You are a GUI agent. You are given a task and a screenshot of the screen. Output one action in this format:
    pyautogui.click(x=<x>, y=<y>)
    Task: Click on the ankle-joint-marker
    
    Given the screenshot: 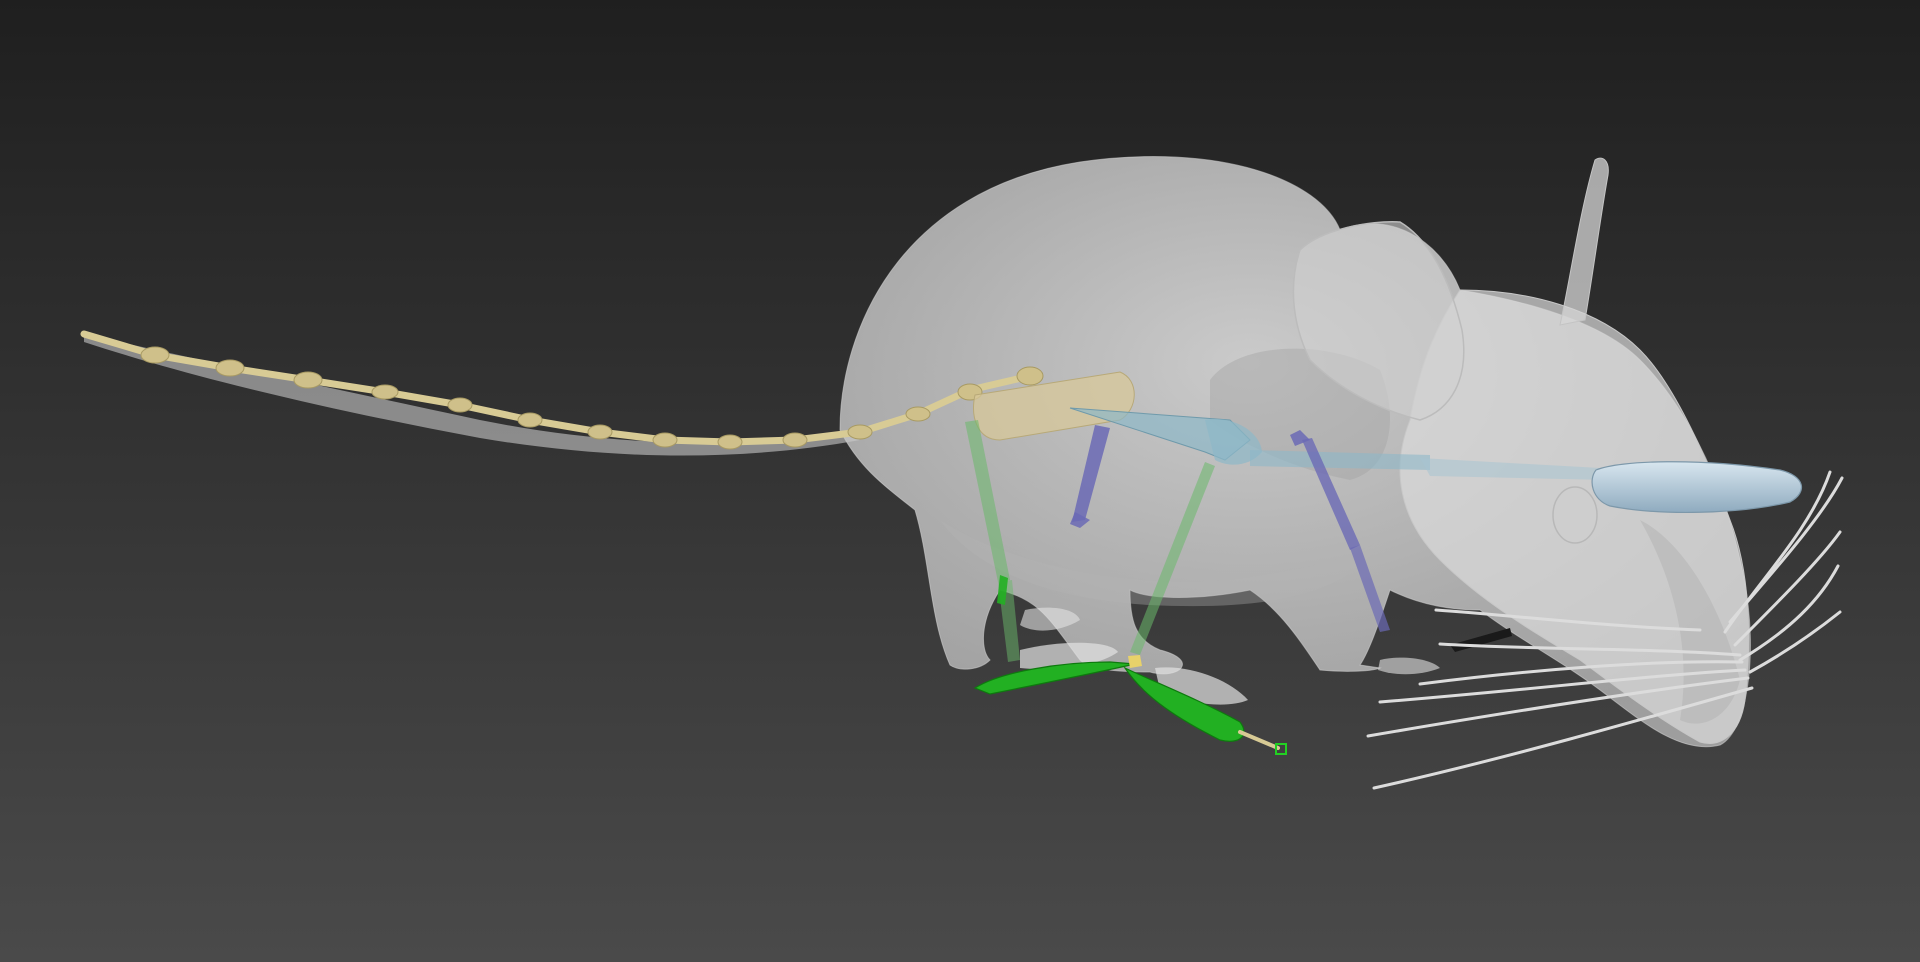 What is the action you would take?
    pyautogui.click(x=1135, y=661)
    